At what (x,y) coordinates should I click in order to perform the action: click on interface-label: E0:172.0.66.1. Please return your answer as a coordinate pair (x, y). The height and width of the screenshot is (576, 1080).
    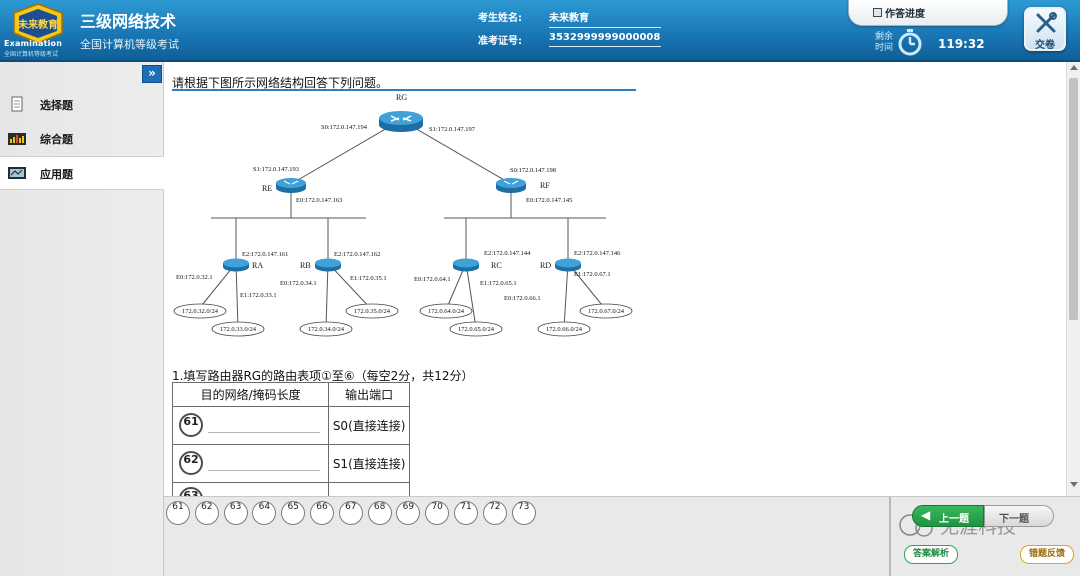
    Looking at the image, I should click on (522, 298).